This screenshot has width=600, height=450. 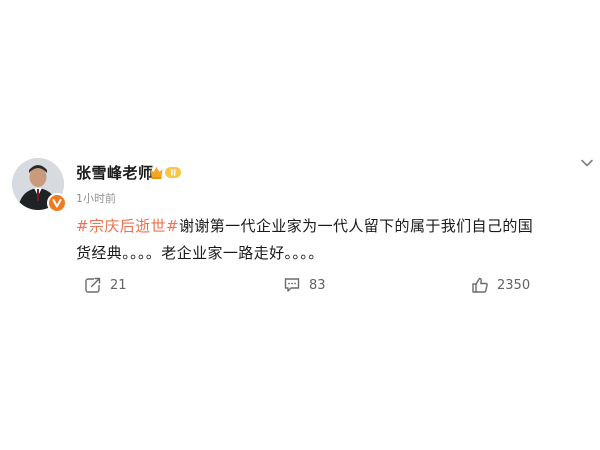 I want to click on repost-button: 21, so click(x=105, y=285).